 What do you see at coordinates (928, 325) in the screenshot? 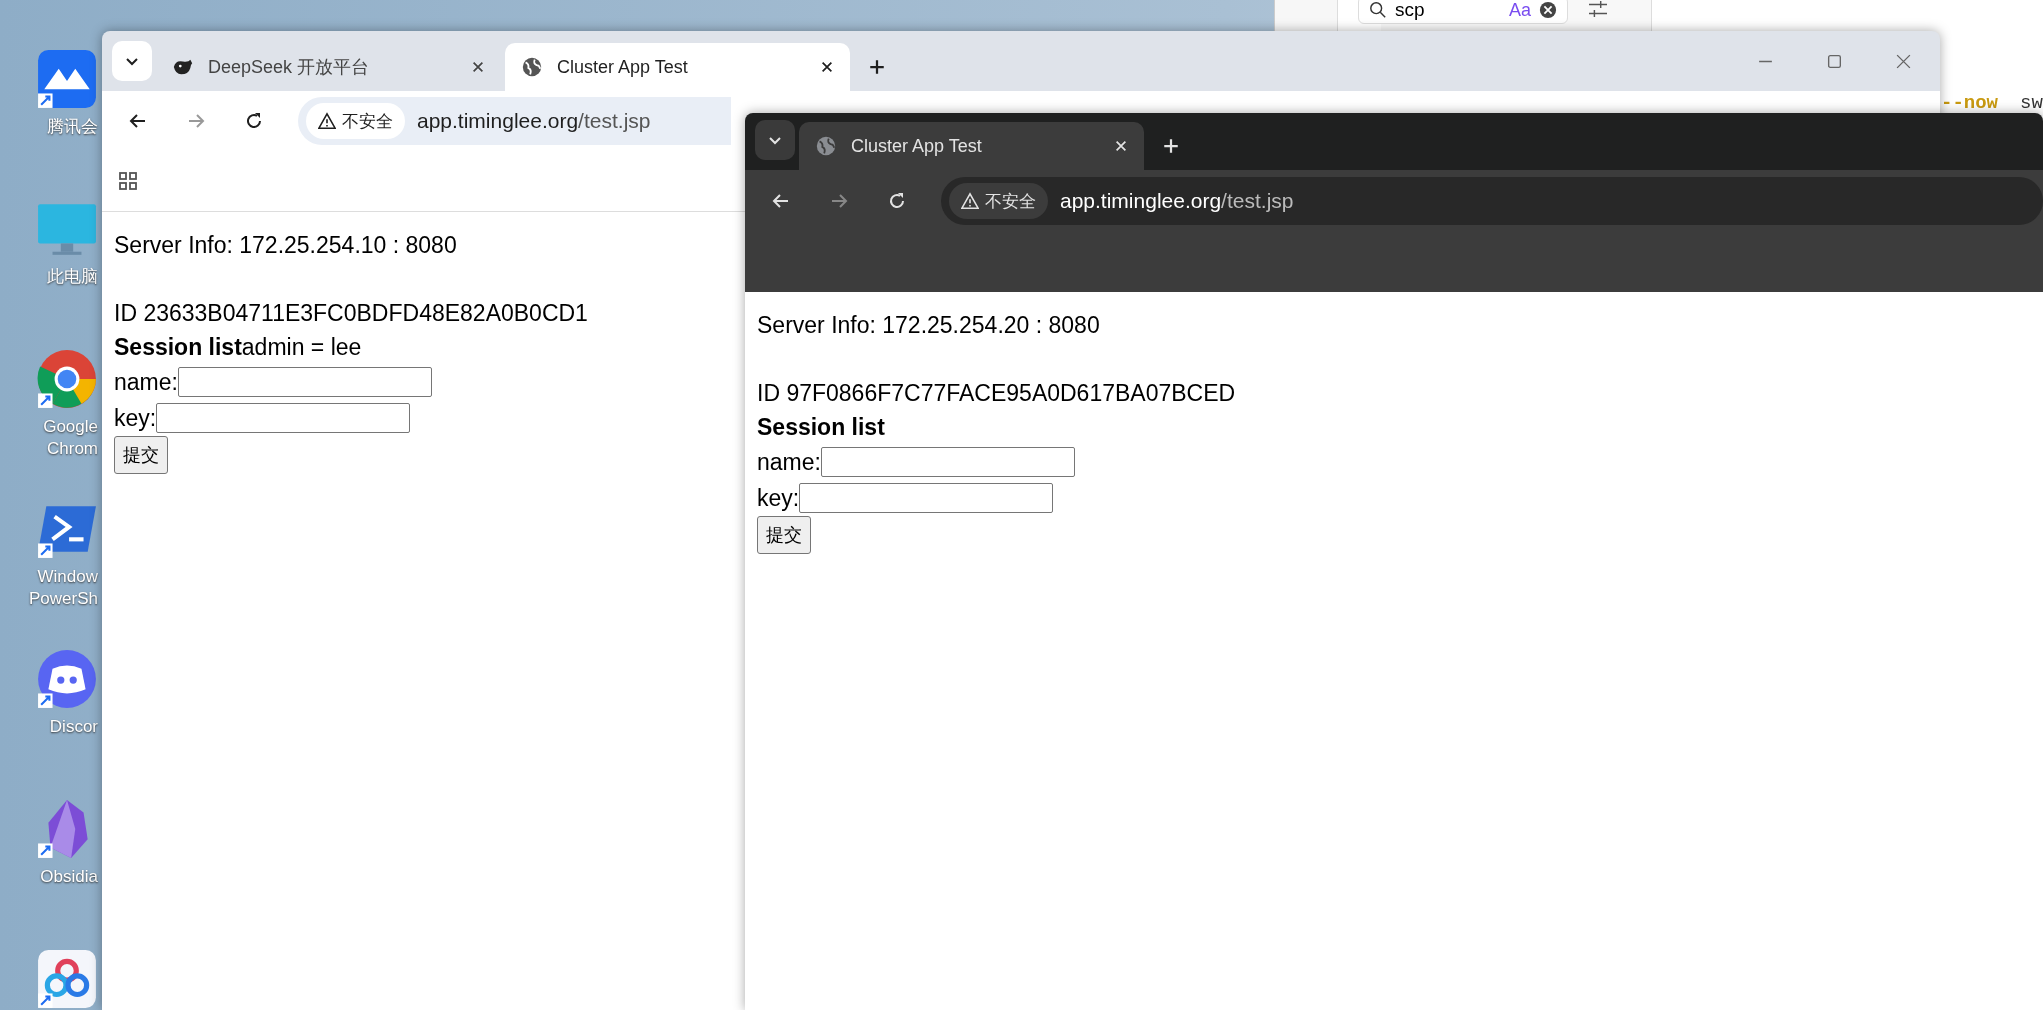
I see `server-info-text: Server Info: 172.25.254.20 : 8080` at bounding box center [928, 325].